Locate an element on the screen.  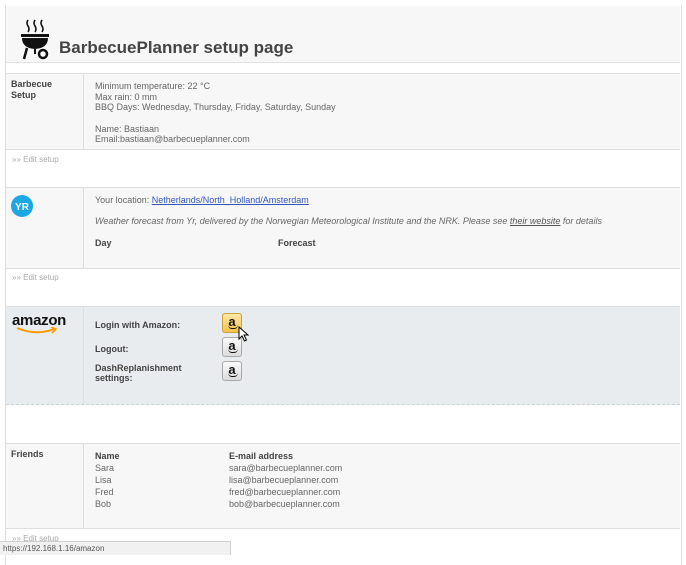
column-header-day: Day is located at coordinates (103, 243).